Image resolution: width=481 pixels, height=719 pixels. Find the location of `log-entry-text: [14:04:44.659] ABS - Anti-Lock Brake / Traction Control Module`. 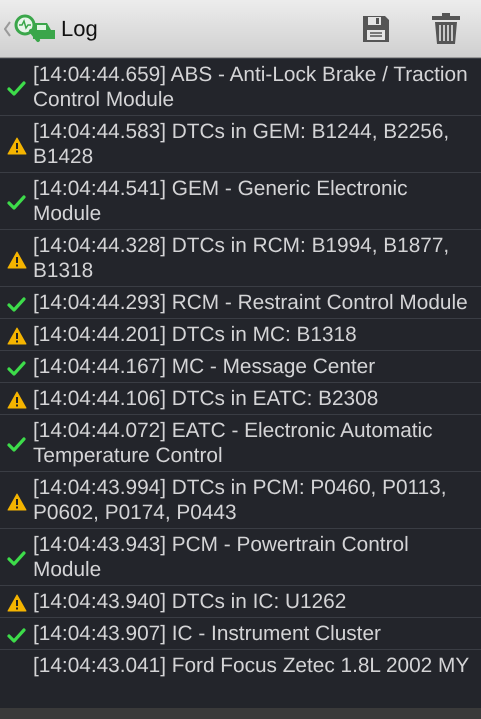

log-entry-text: [14:04:44.659] ABS - Anti-Lock Brake / Traction Control Module is located at coordinates (251, 87).